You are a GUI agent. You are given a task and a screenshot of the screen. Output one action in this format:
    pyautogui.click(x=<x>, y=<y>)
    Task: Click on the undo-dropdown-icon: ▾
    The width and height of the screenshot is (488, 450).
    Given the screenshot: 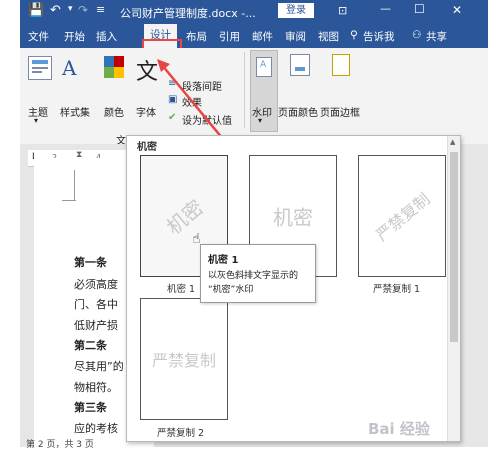 What is the action you would take?
    pyautogui.click(x=70, y=9)
    